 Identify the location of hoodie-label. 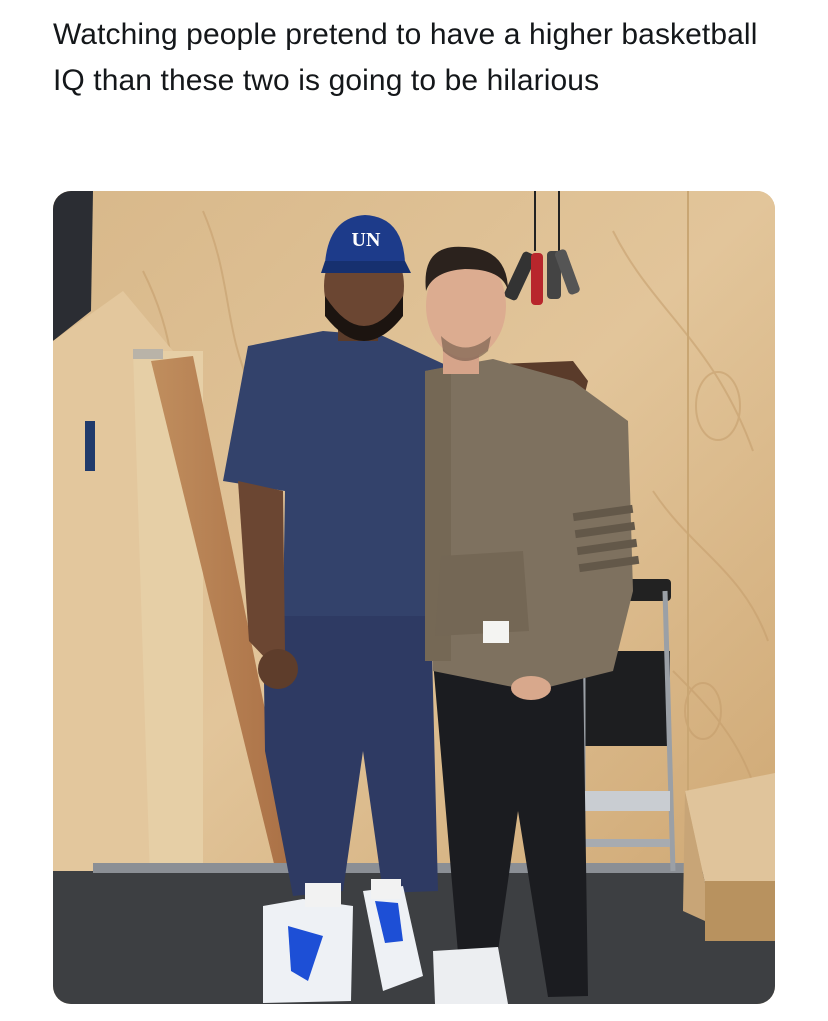
(496, 632).